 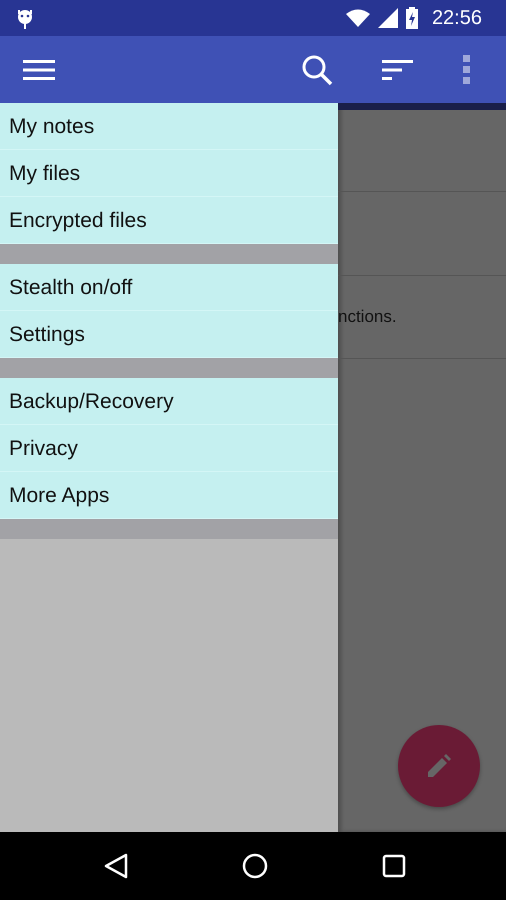 What do you see at coordinates (388, 18) in the screenshot?
I see `signal-icon` at bounding box center [388, 18].